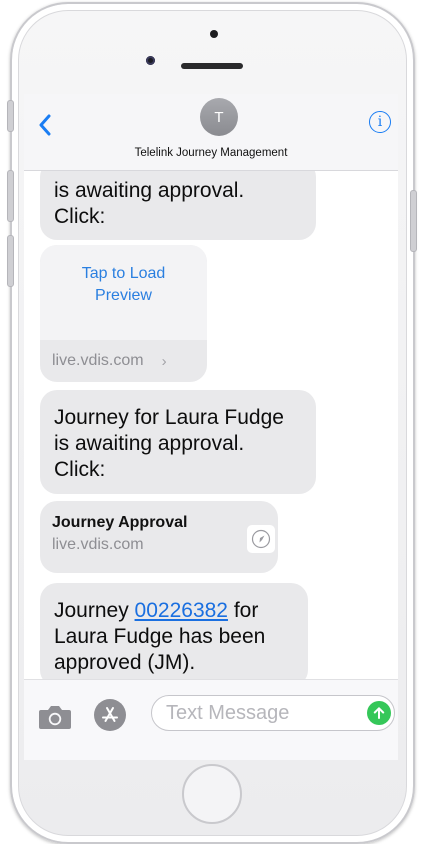 The width and height of the screenshot is (421, 844). I want to click on arrow-up-icon, so click(379, 713).